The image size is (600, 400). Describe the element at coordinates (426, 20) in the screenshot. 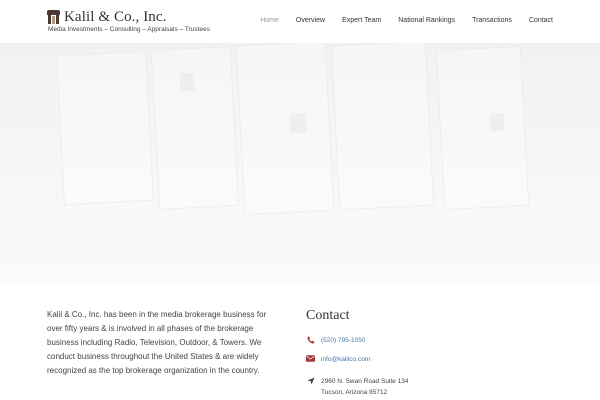

I see `nav-item-national-rankings: National Rankings` at that location.